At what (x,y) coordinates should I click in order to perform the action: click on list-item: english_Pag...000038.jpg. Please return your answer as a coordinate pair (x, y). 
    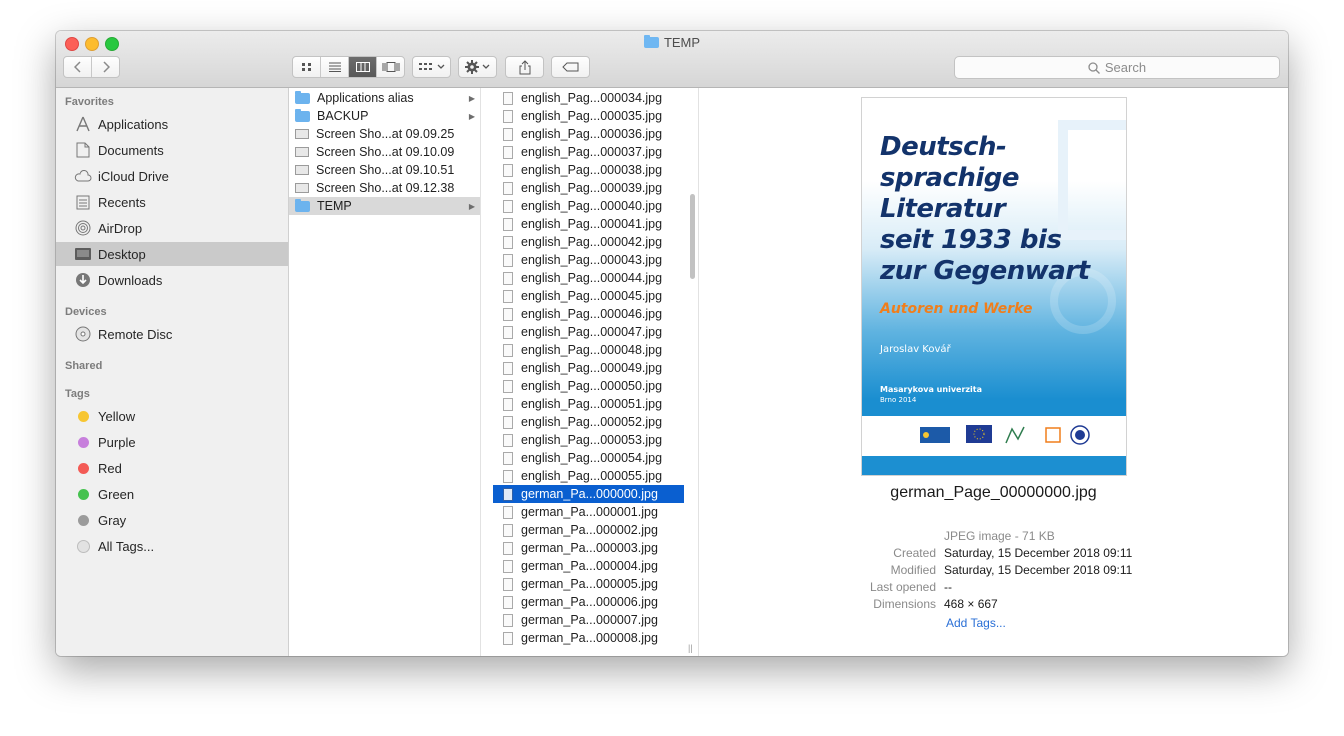
    Looking at the image, I should click on (588, 170).